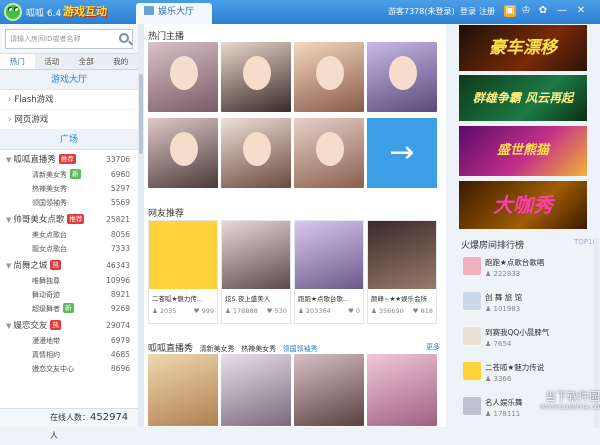  What do you see at coordinates (581, 11) in the screenshot?
I see `close-icon: ✕` at bounding box center [581, 11].